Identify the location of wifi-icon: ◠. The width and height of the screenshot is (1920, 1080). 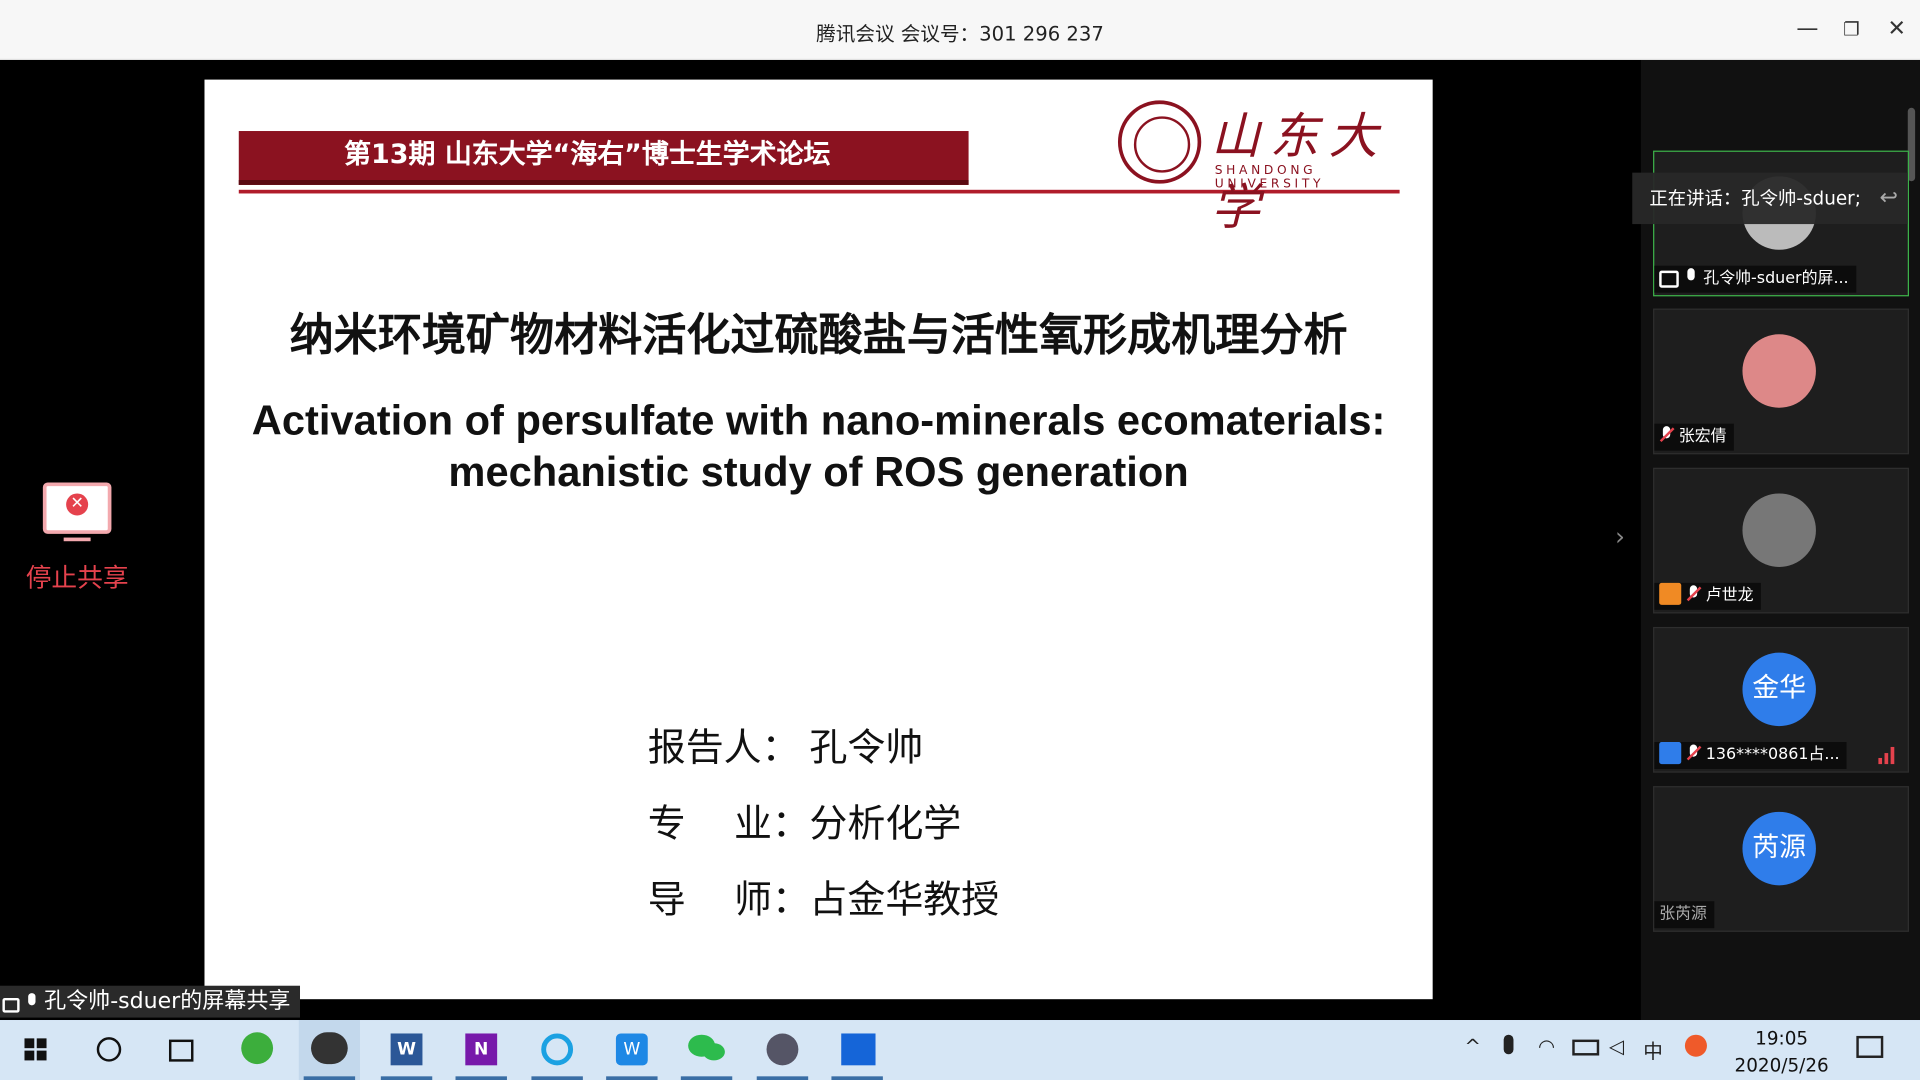
(1546, 1046).